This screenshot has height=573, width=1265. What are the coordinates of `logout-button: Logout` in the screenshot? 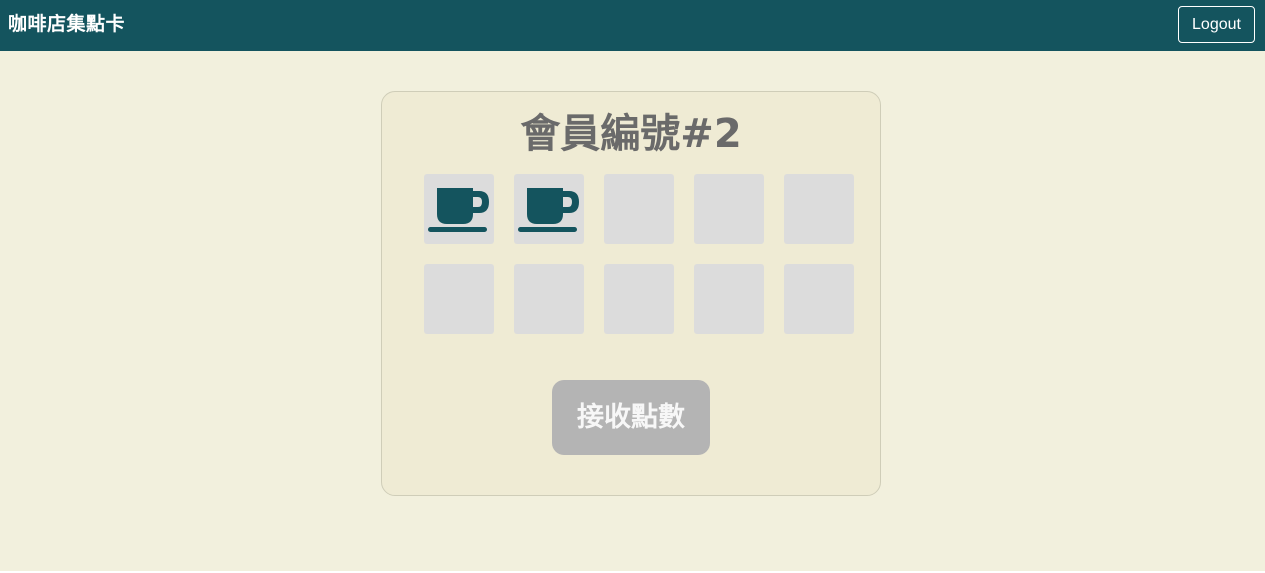 It's located at (1216, 24).